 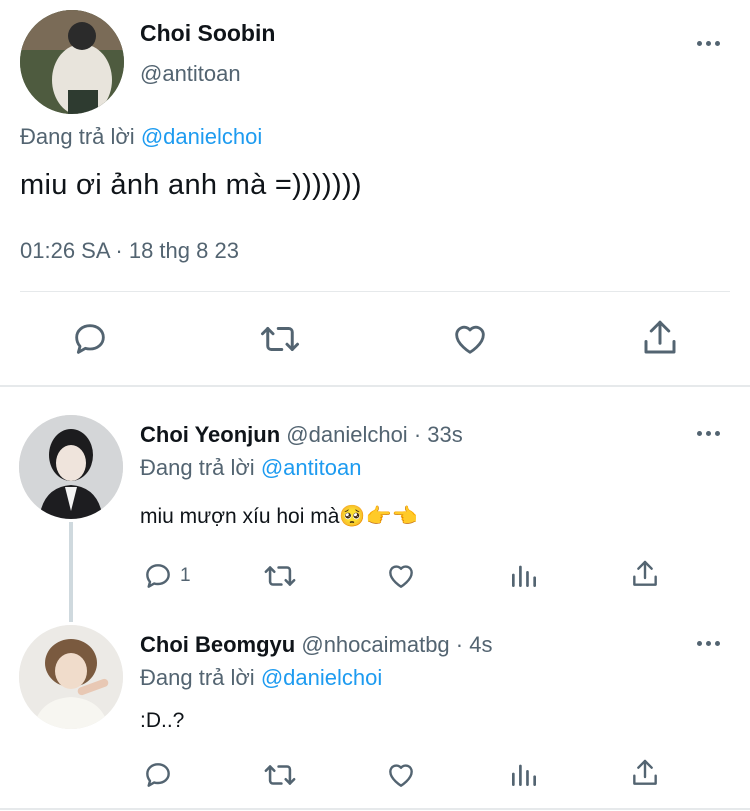 I want to click on reply-count: 1, so click(x=185, y=575).